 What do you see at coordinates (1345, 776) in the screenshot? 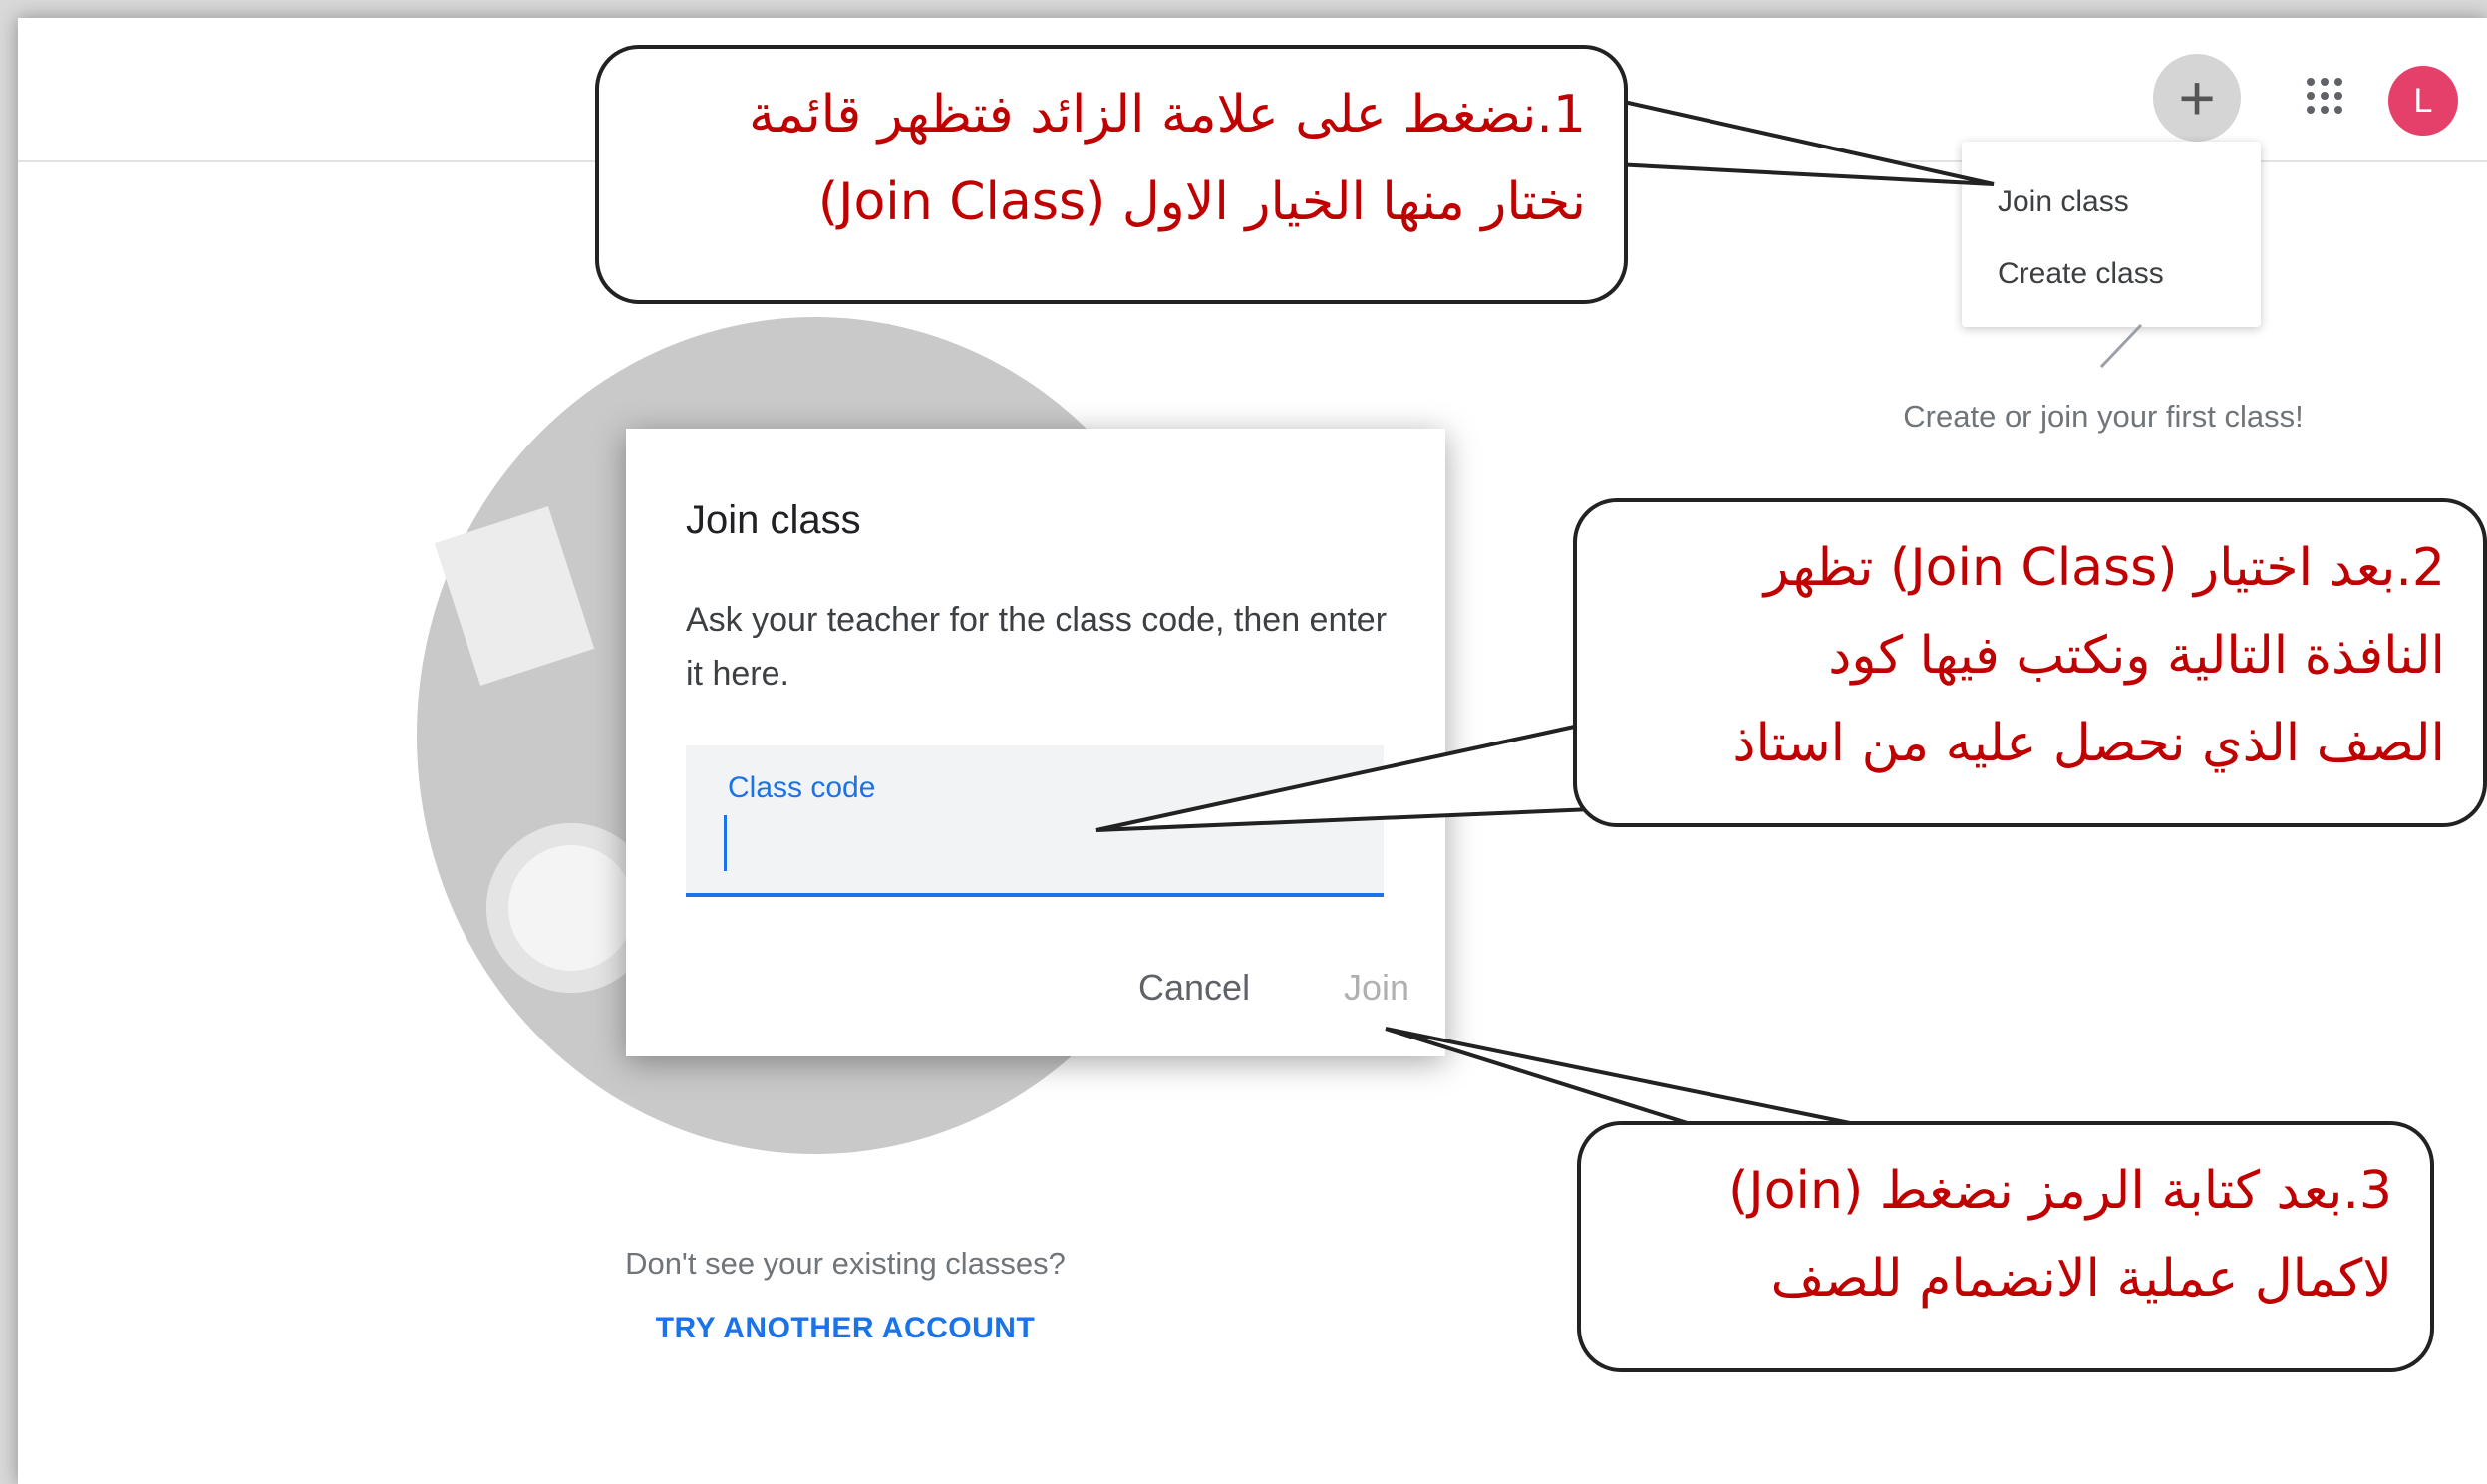
I see `callout-2-pointer` at bounding box center [1345, 776].